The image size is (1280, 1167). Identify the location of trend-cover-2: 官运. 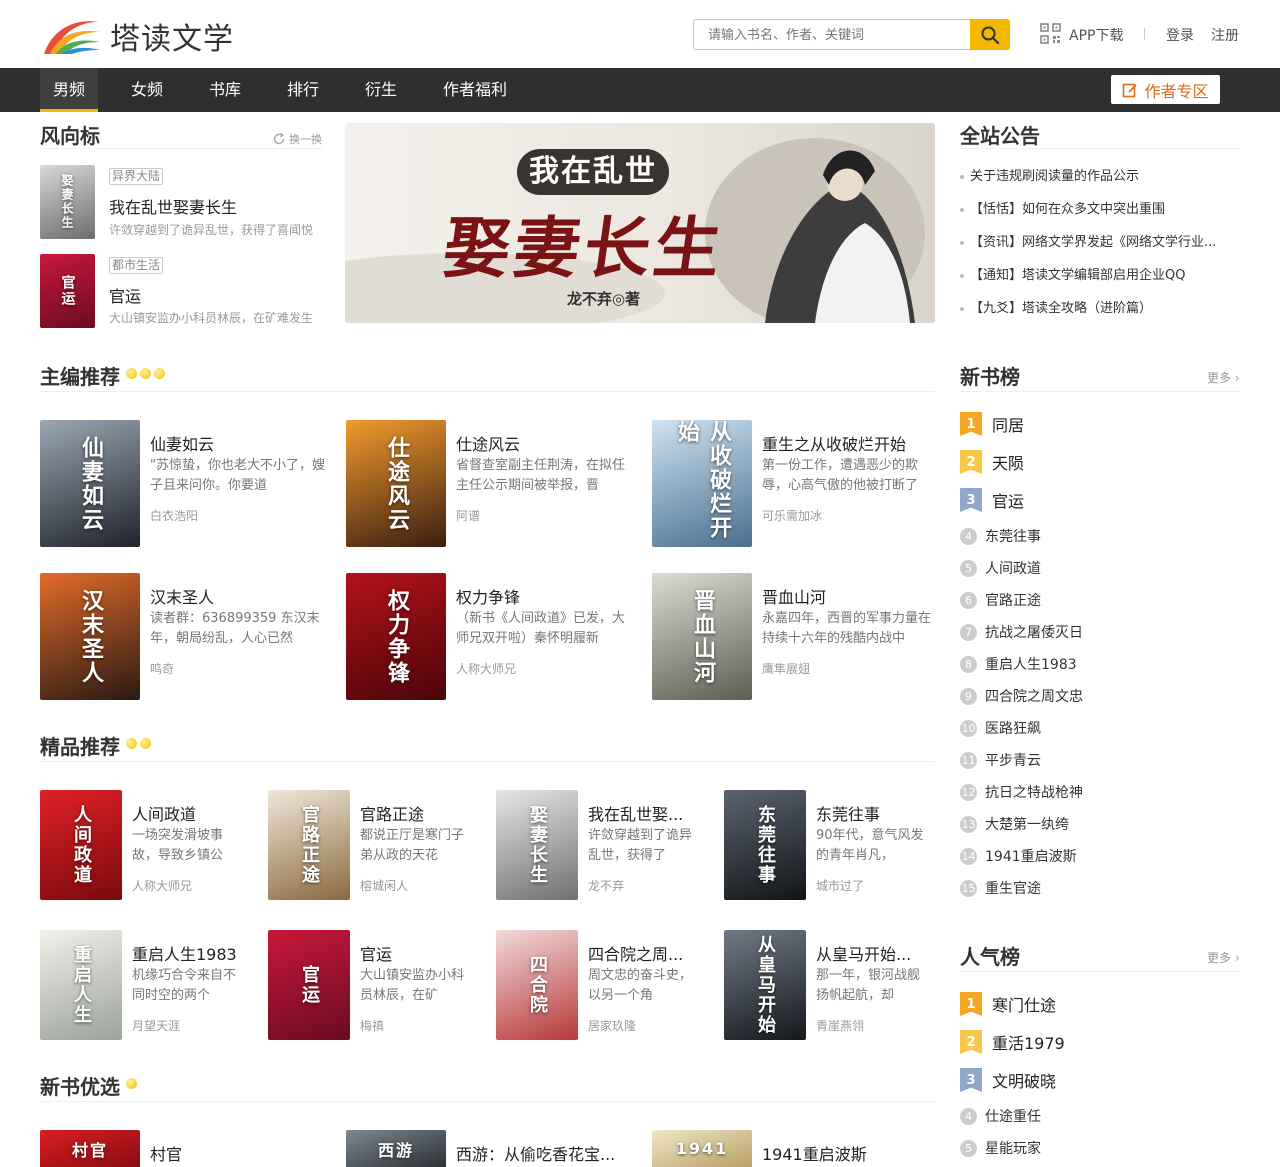
(67, 291).